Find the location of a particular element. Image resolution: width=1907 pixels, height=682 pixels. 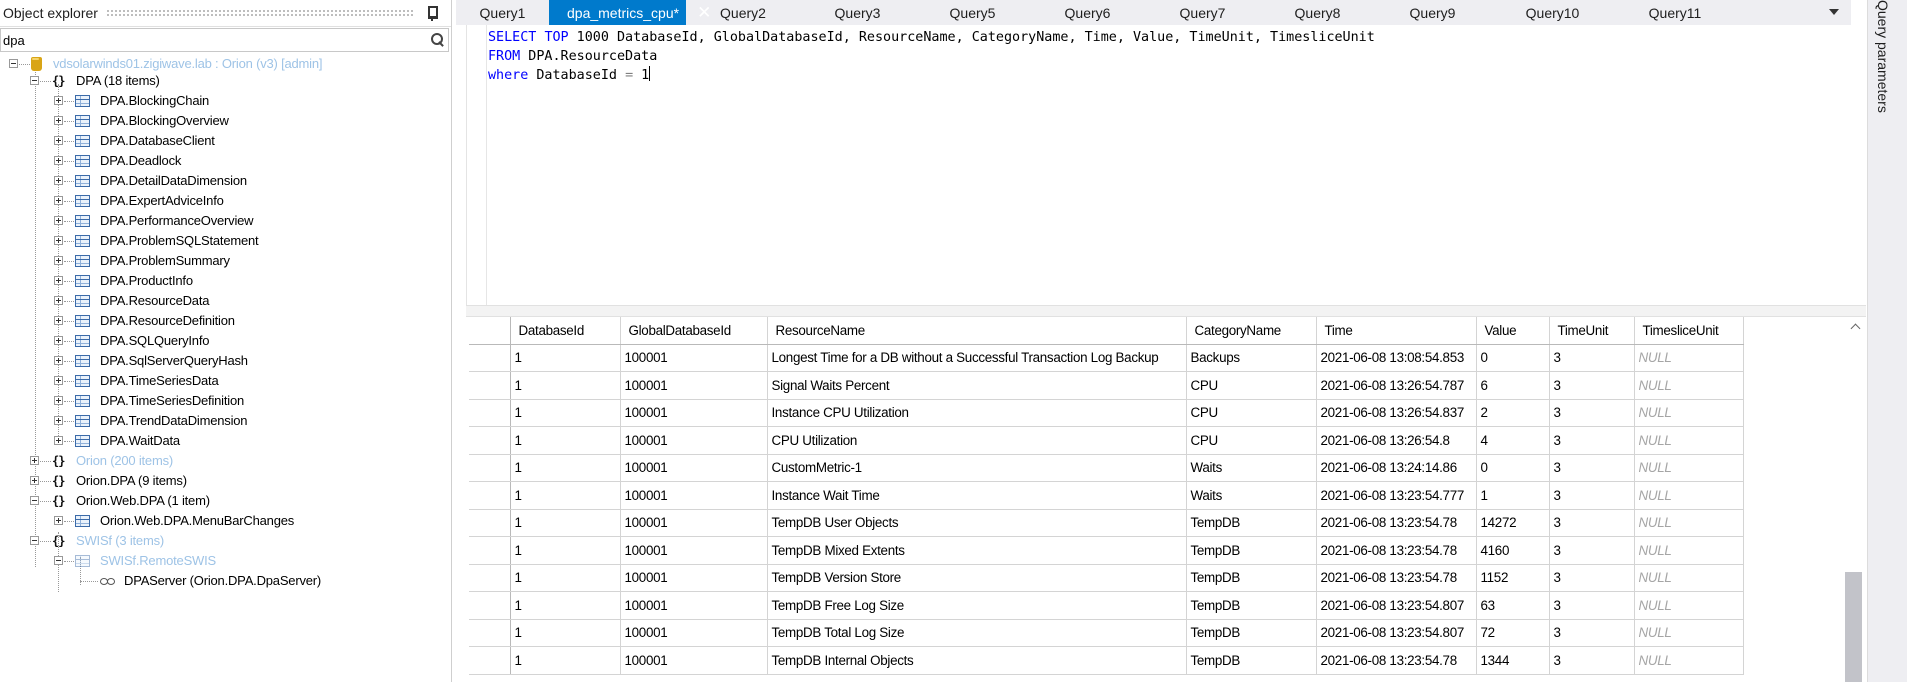

tab-query1: Query1 is located at coordinates (502, 12).